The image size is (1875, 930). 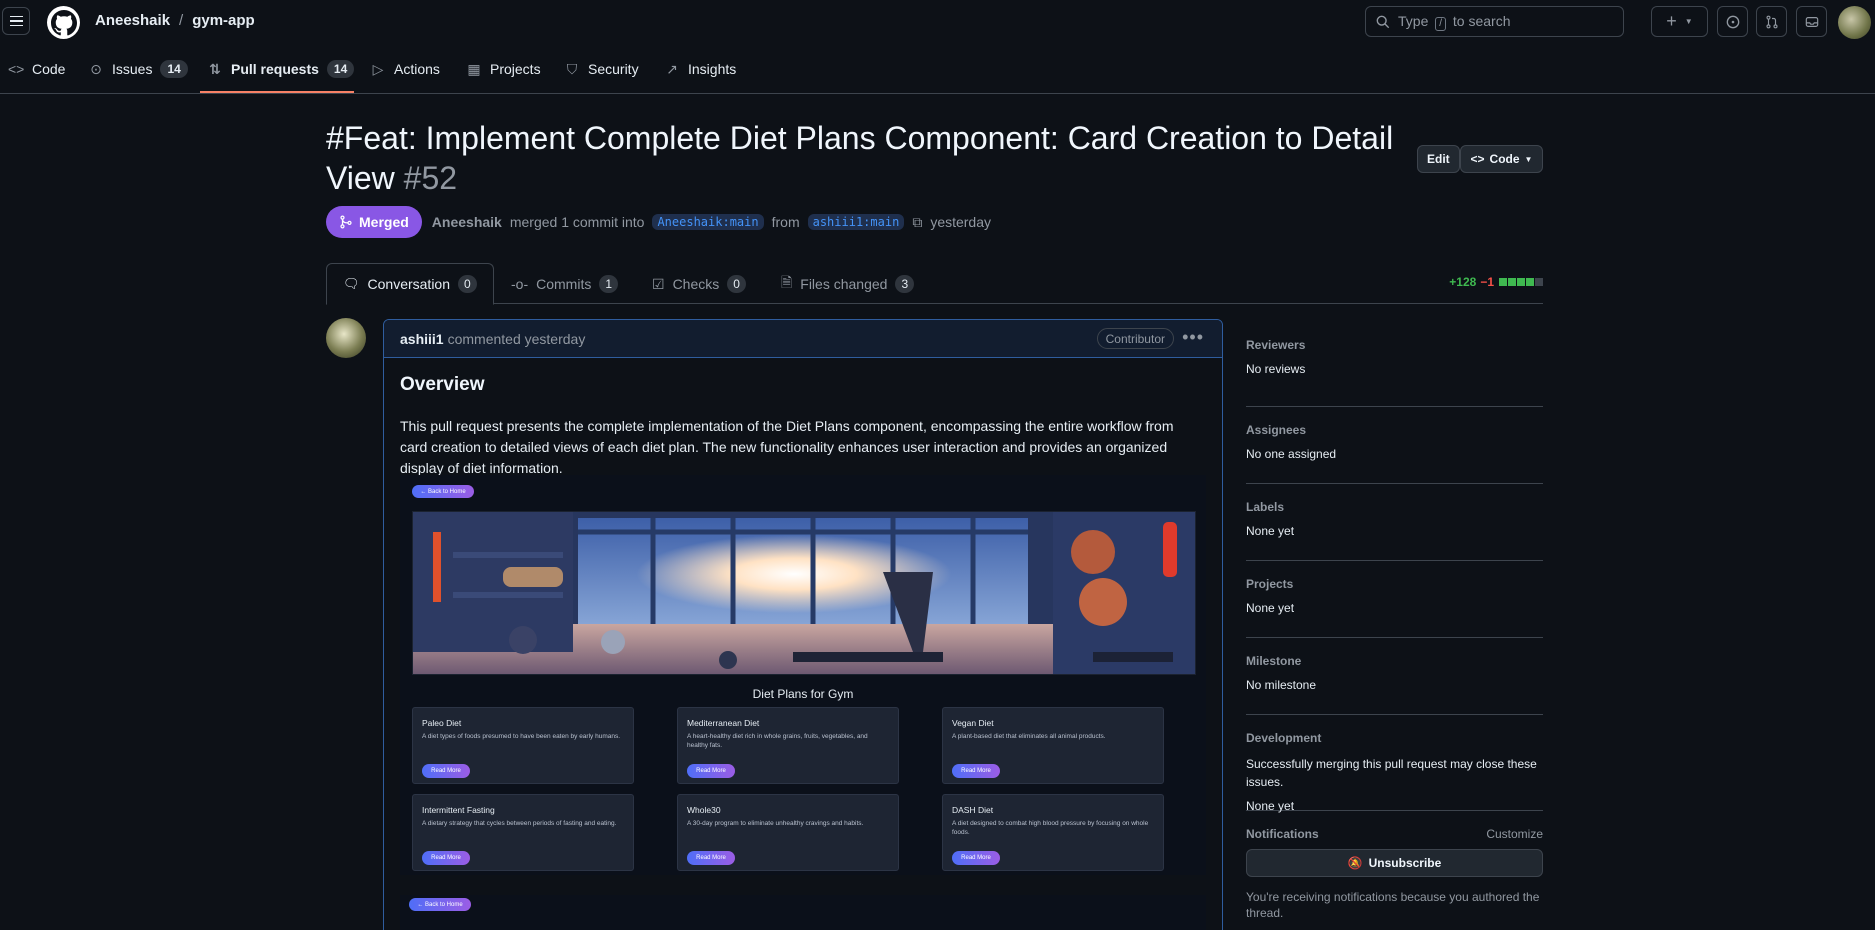 I want to click on gym-hero-image, so click(x=804, y=593).